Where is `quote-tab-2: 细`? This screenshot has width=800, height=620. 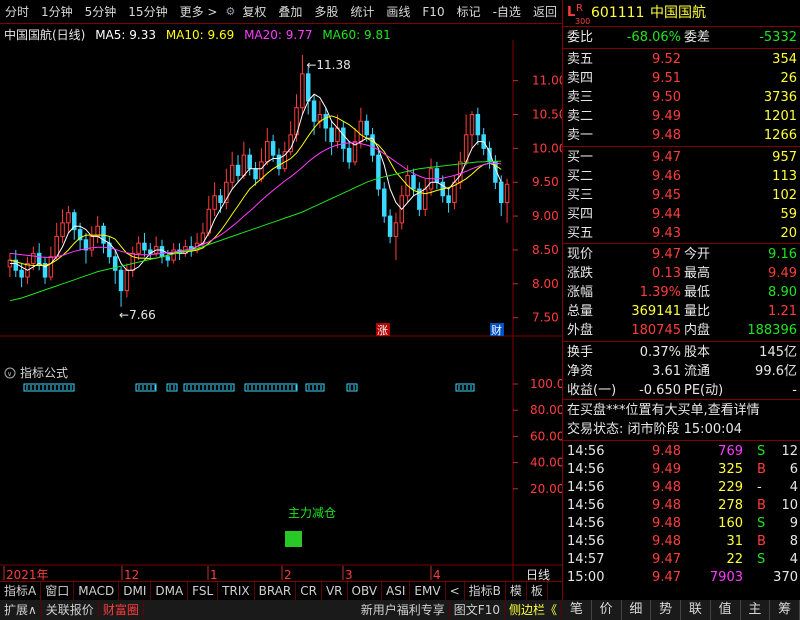 quote-tab-2: 细 is located at coordinates (637, 610).